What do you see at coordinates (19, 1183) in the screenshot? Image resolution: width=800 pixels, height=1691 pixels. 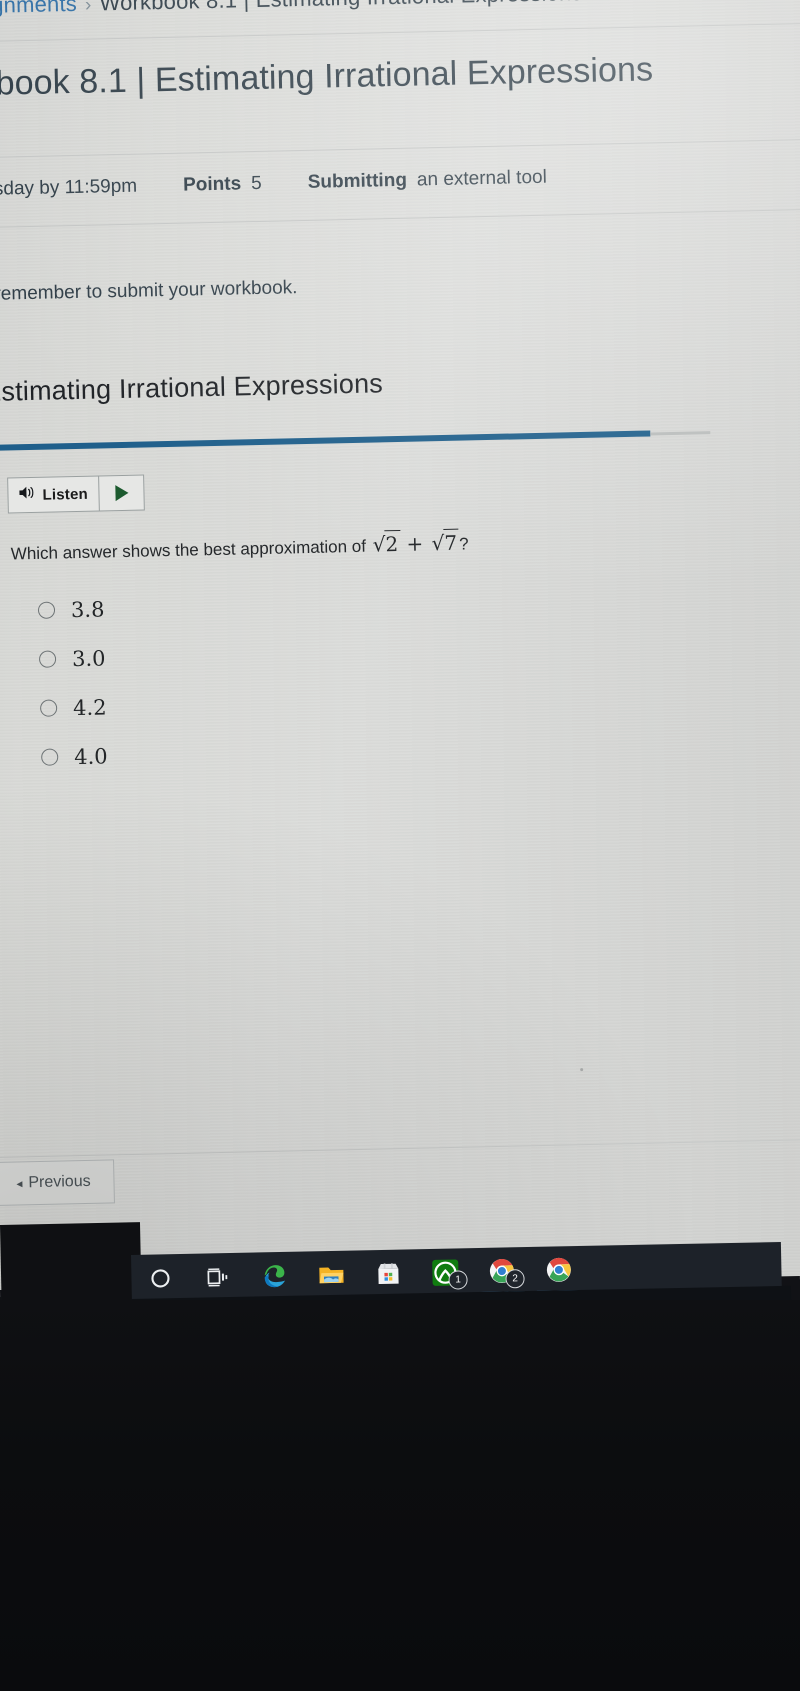 I see `chevron-left-icon: ◂` at bounding box center [19, 1183].